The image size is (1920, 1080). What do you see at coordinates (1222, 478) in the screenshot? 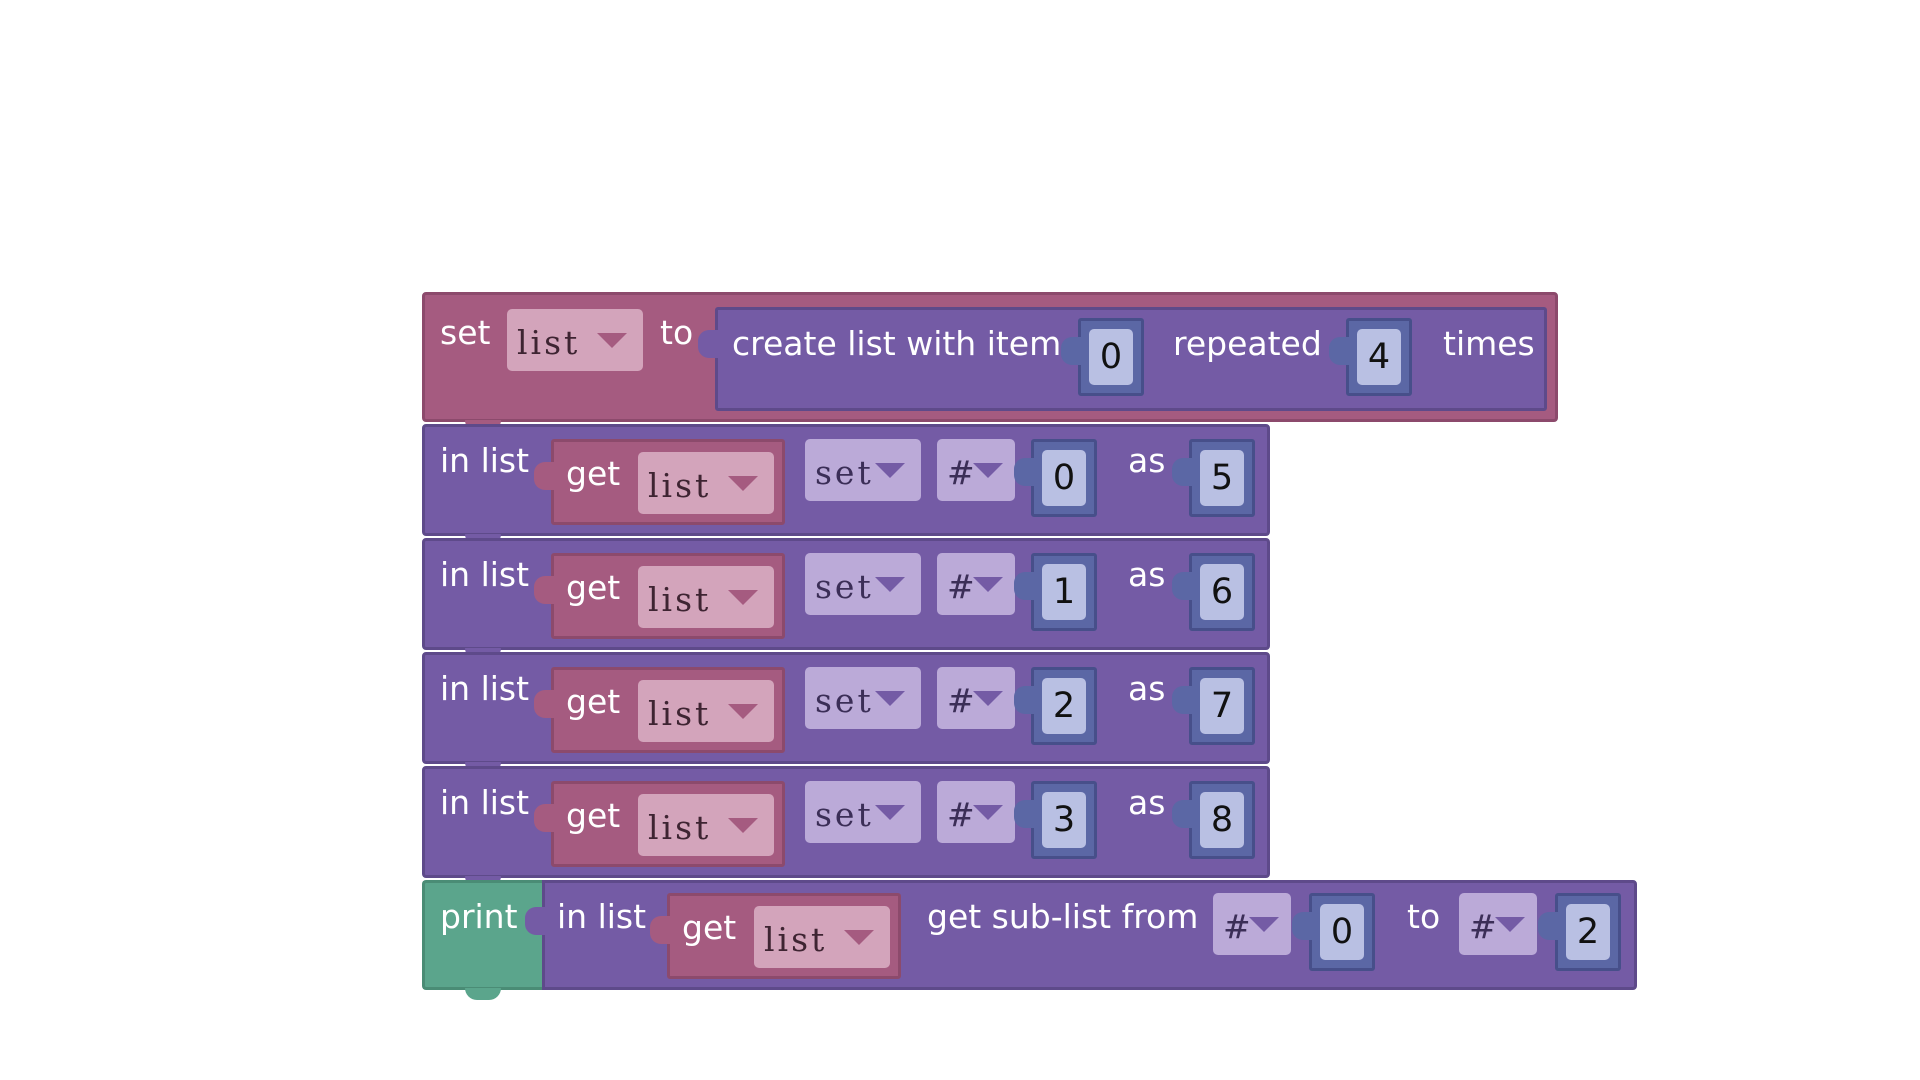
I see `set-value: 5` at bounding box center [1222, 478].